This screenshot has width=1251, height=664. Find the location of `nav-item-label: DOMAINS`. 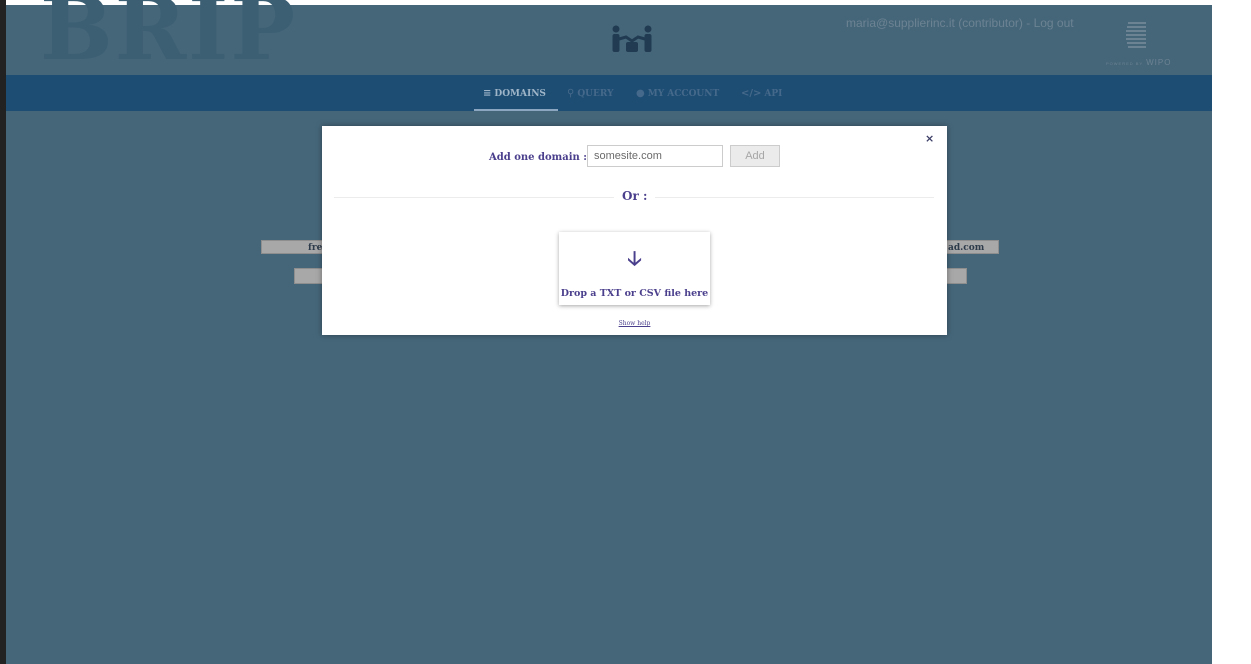

nav-item-label: DOMAINS is located at coordinates (520, 93).